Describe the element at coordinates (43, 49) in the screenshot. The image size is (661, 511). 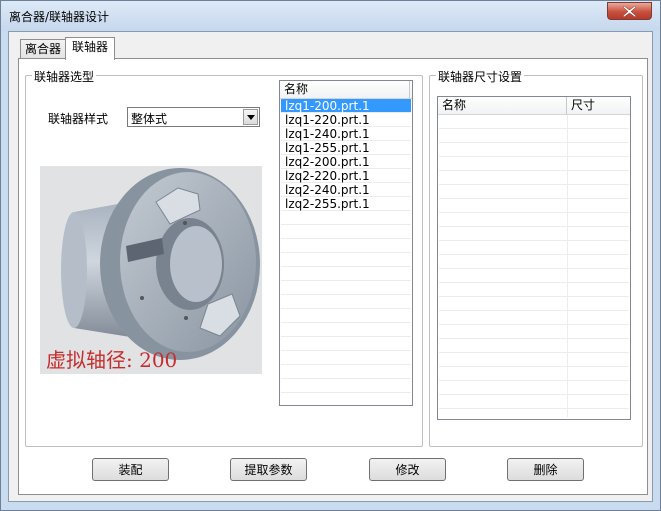
I see `tab-clutch: 离合器` at that location.